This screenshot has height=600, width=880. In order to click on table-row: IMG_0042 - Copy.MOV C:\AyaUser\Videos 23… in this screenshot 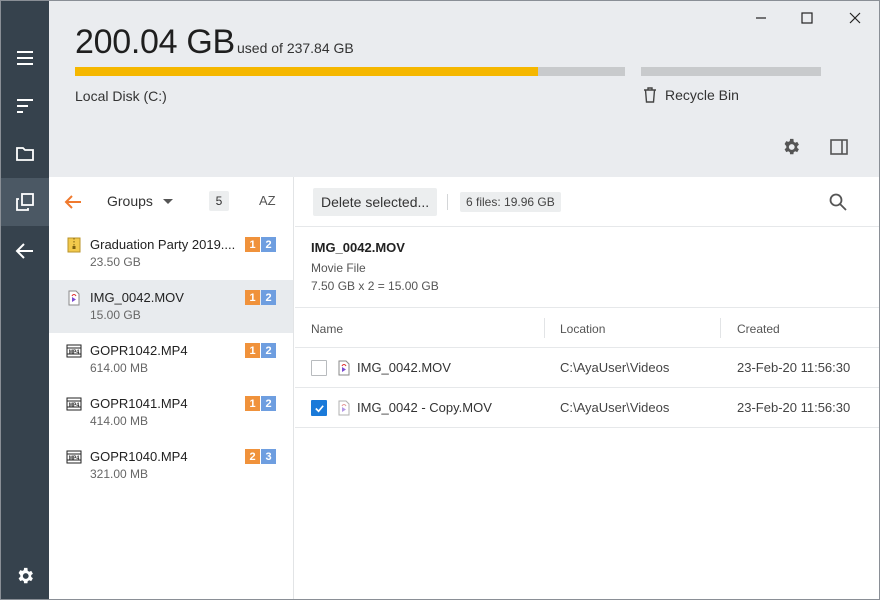, I will do `click(587, 408)`.